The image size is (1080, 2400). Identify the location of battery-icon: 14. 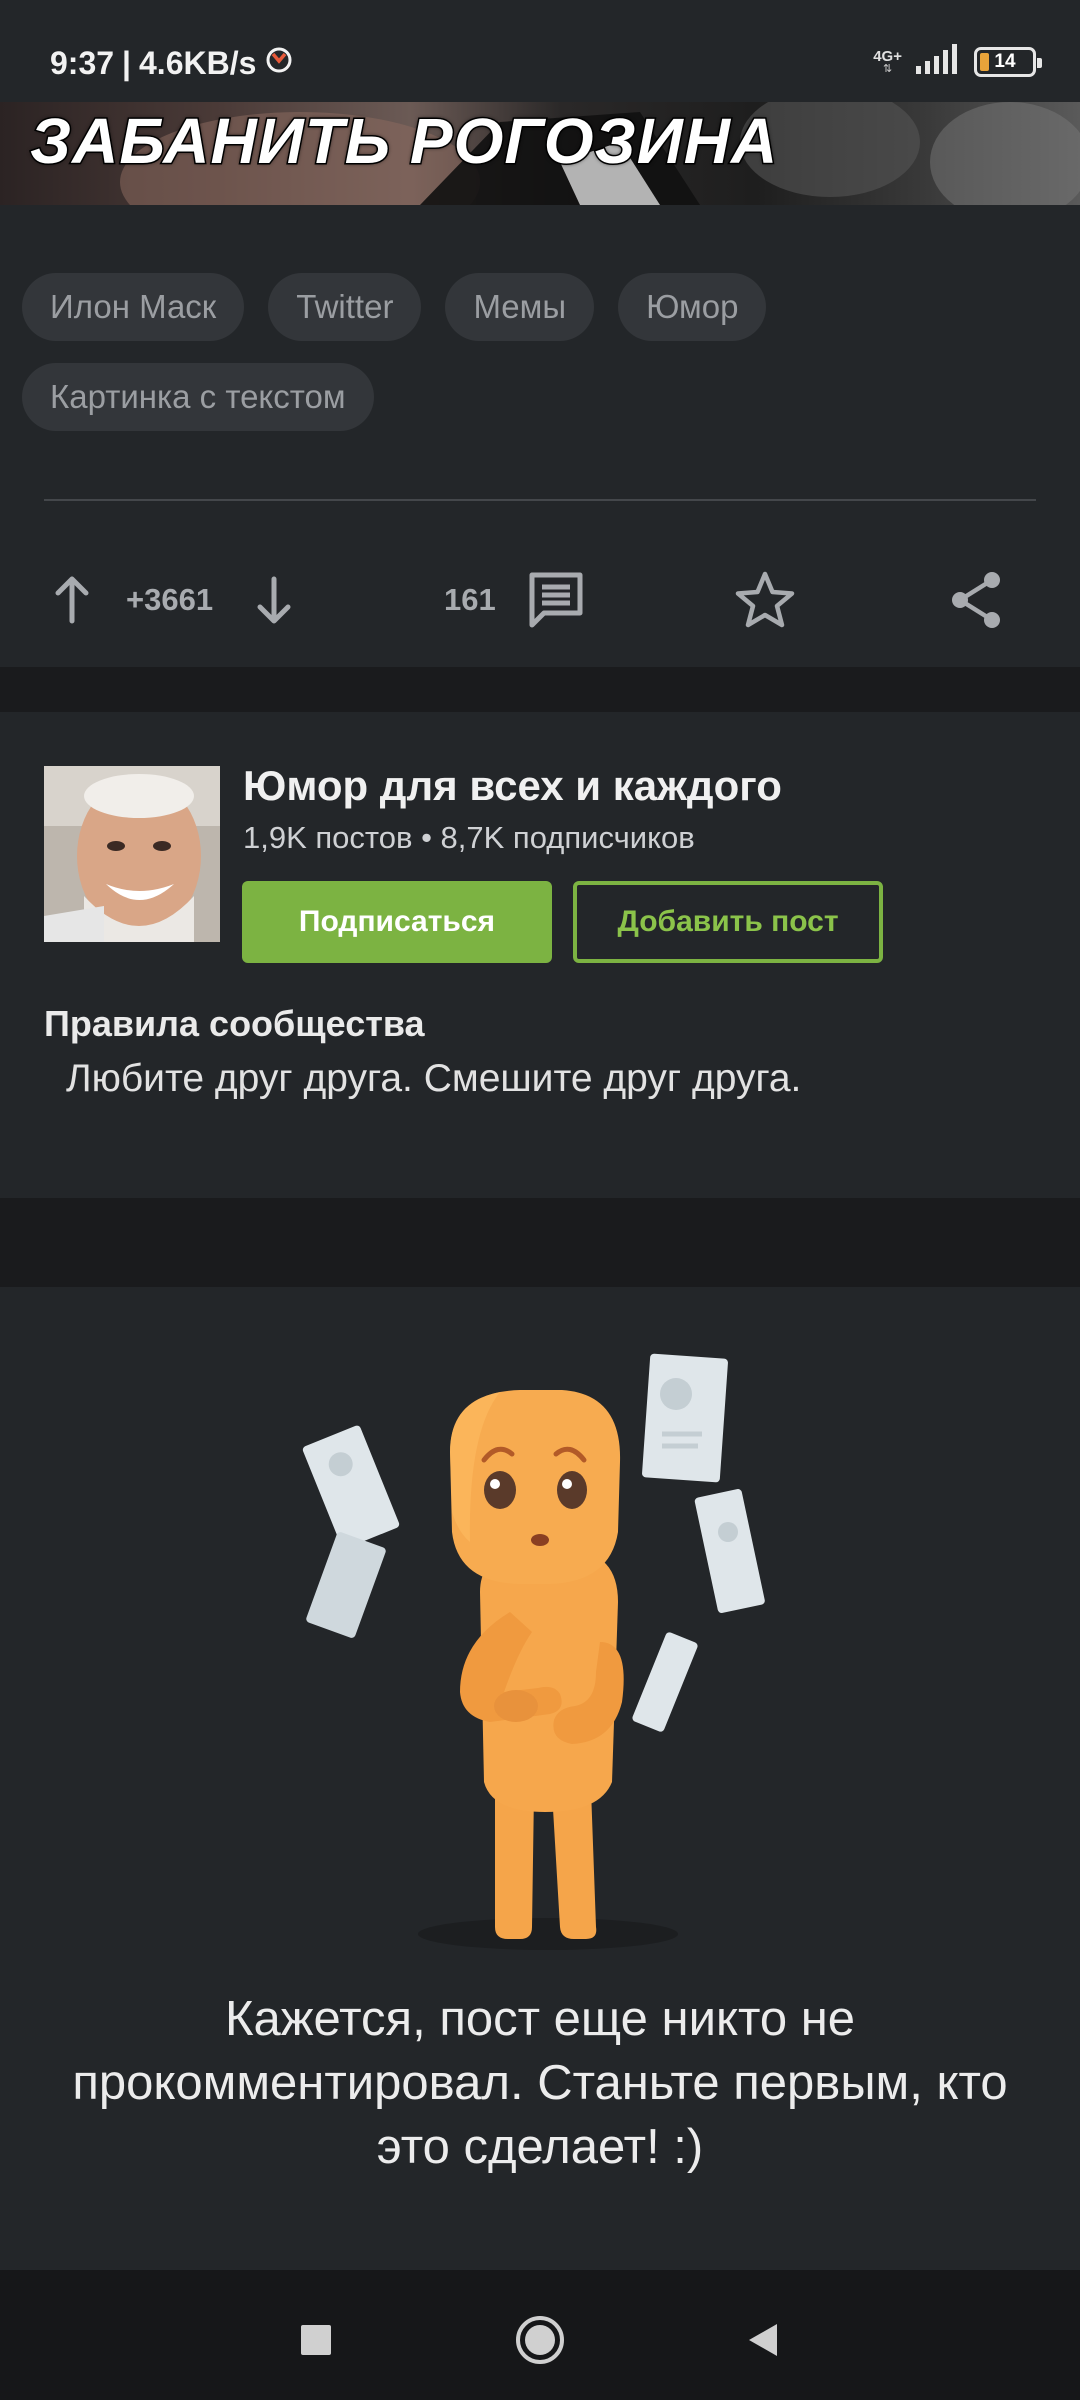
(1008, 61).